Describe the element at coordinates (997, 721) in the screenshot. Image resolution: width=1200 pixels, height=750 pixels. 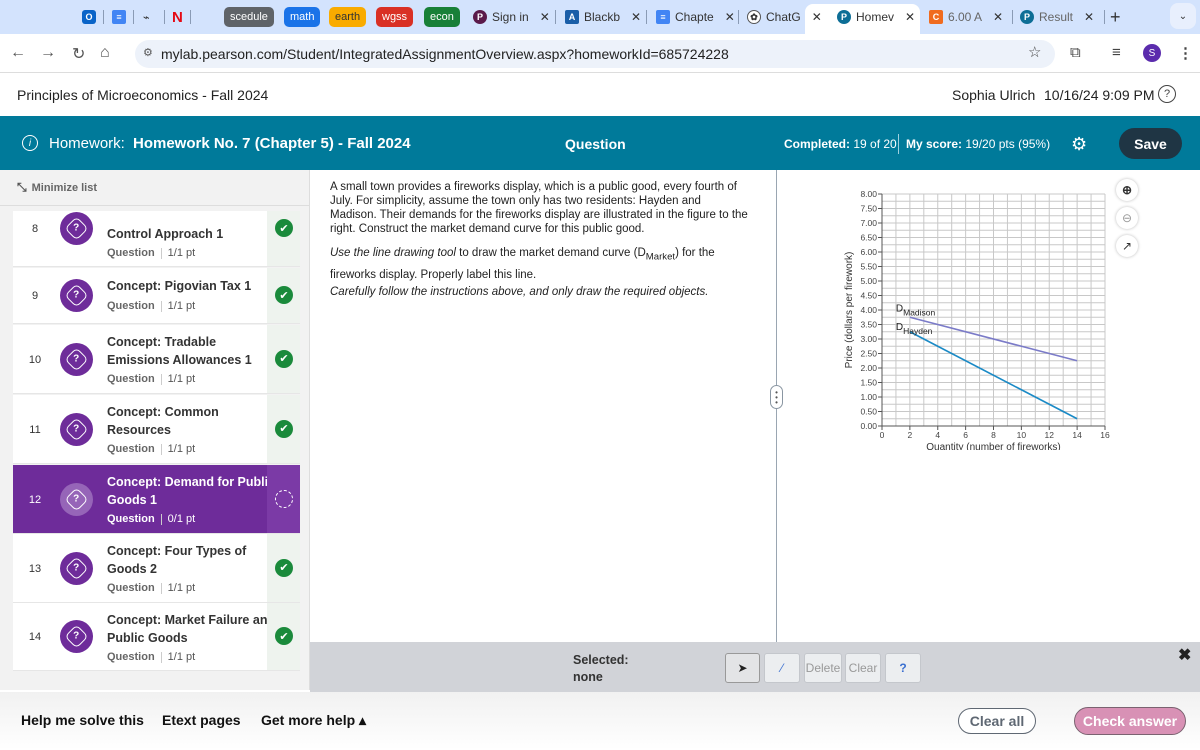
I see `clear-all-button: Clear all` at that location.